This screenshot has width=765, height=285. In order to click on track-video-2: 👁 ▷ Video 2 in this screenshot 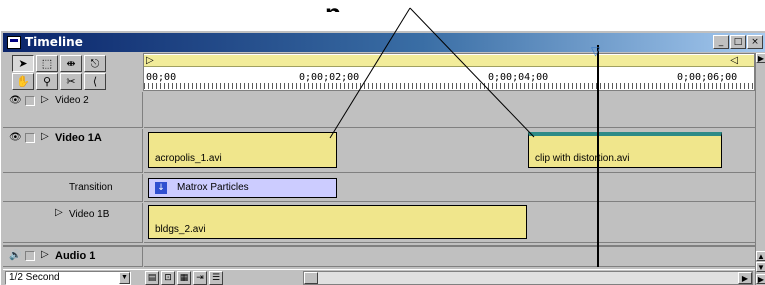, I will do `click(379, 110)`.